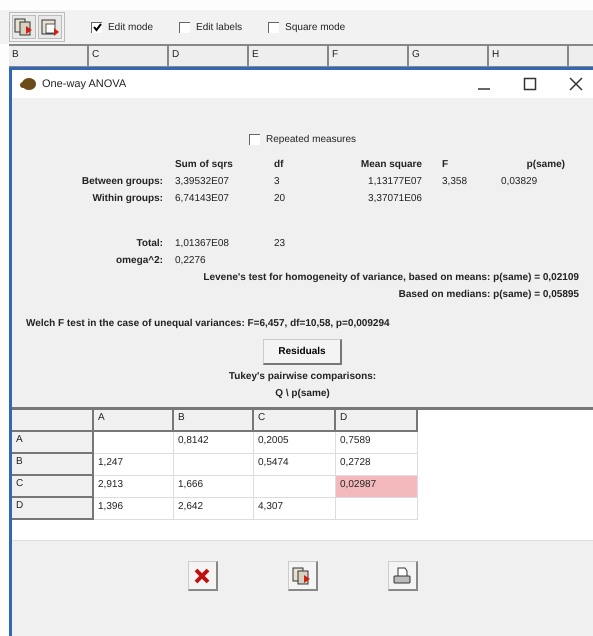  Describe the element at coordinates (302, 352) in the screenshot. I see `residuals-button: Residuals` at that location.